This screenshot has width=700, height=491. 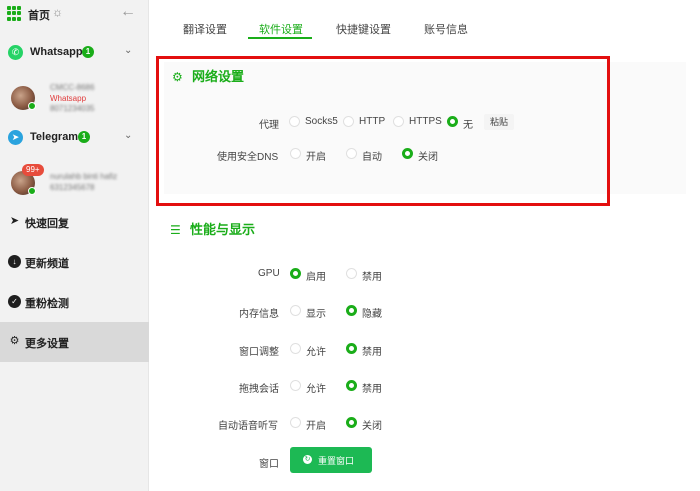 I want to click on section-telegram-title: Telegram, so click(x=54, y=137).